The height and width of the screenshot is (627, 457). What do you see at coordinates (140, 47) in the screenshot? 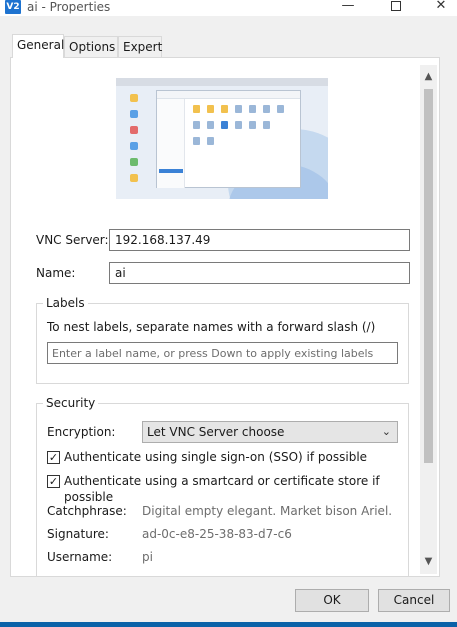
I see `tab-expert: Expert` at bounding box center [140, 47].